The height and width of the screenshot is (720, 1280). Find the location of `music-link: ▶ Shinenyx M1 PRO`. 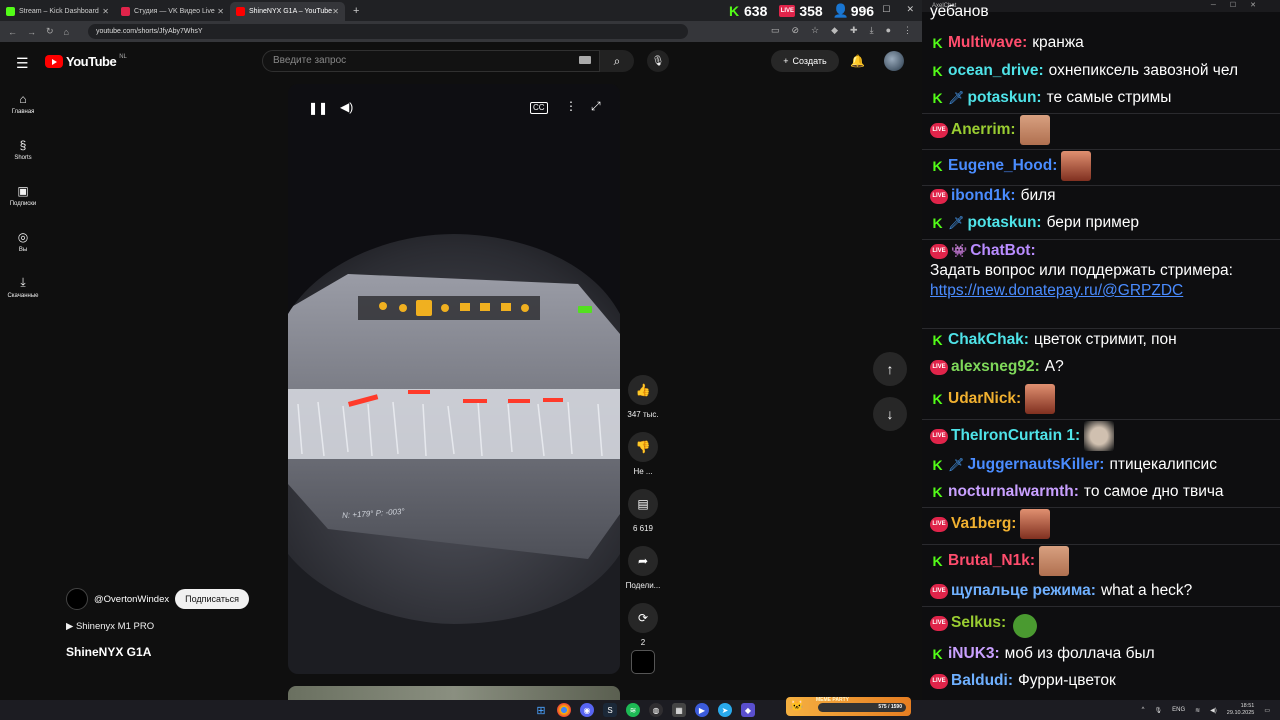

music-link: ▶ Shinenyx M1 PRO is located at coordinates (110, 626).